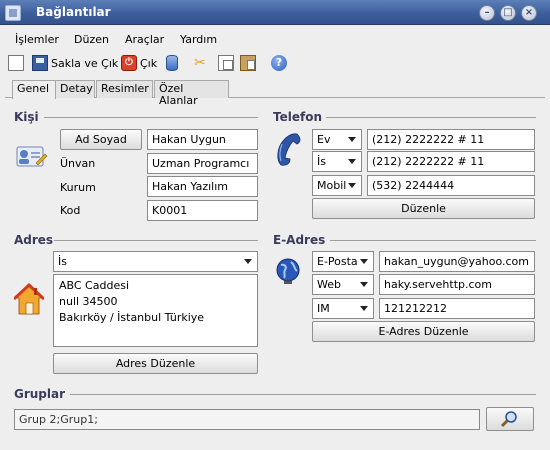 The image size is (550, 450). I want to click on cut-icon: ✂, so click(202, 64).